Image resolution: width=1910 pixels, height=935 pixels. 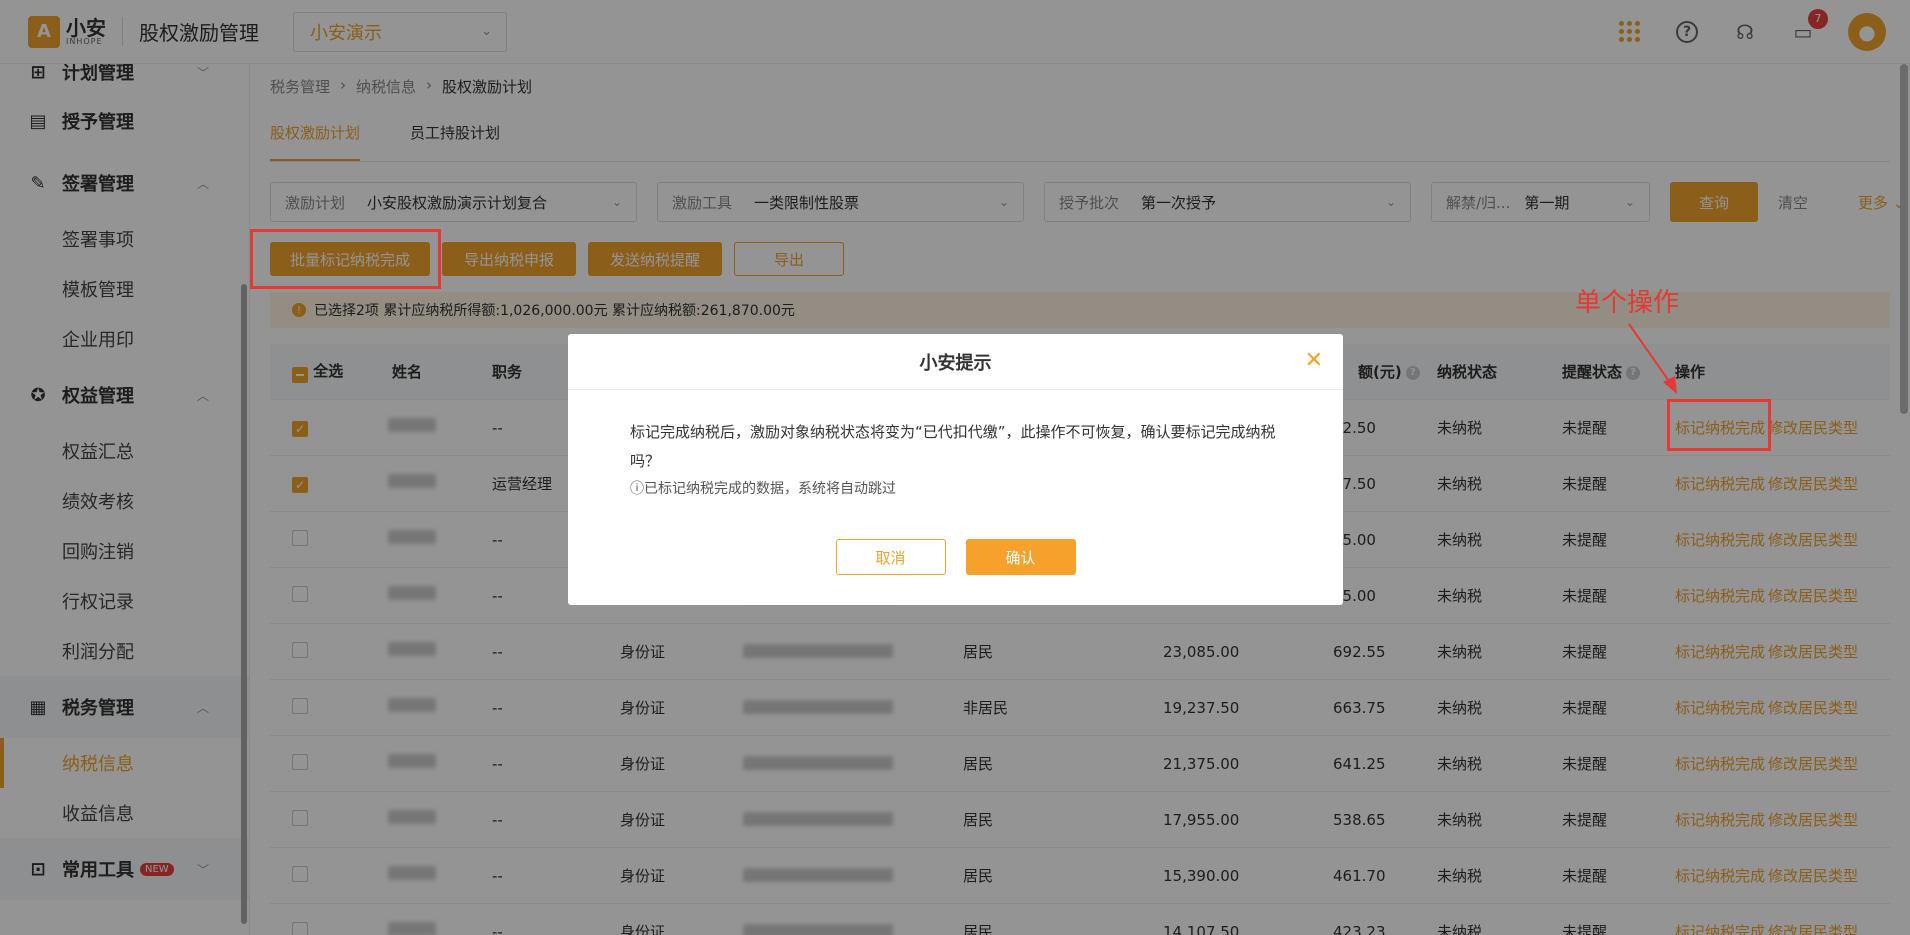 I want to click on highlight-batch-mark, so click(x=345, y=259).